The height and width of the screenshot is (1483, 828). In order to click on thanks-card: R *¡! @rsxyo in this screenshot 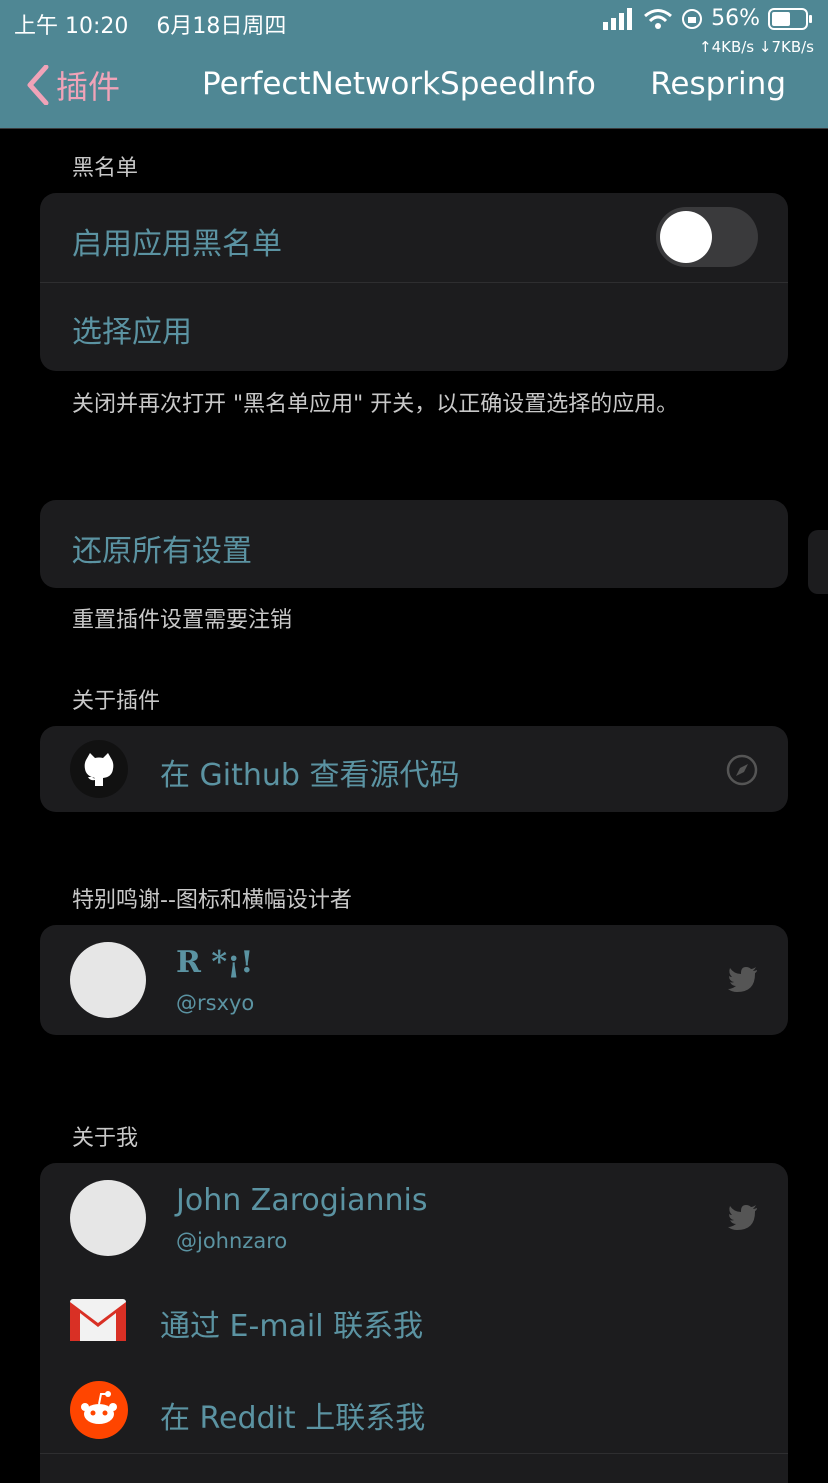, I will do `click(414, 980)`.